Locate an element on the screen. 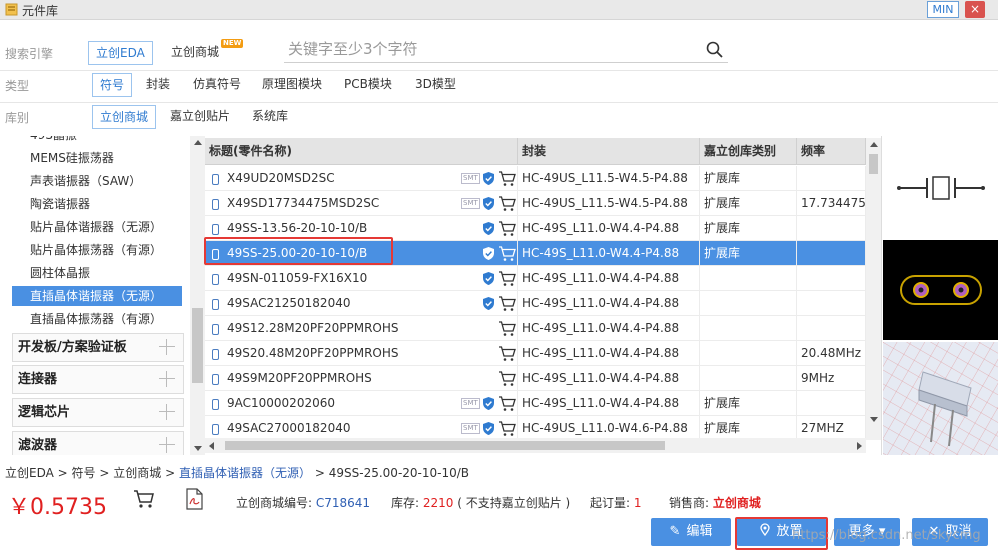 This screenshot has width=998, height=557. library-system: 系统库 is located at coordinates (270, 117).